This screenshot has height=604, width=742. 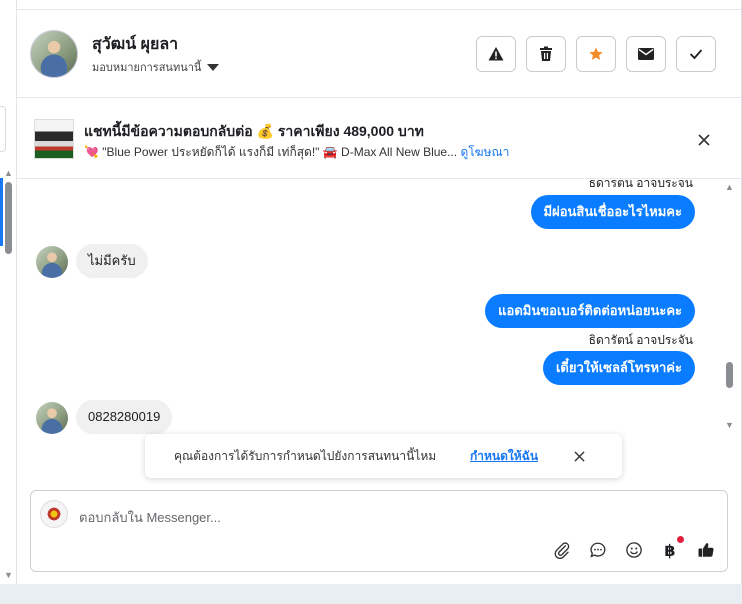 I want to click on conversation-header: สุวัฒน์ ผุยลา มอบหมายการสนทนานี้, so click(x=379, y=54).